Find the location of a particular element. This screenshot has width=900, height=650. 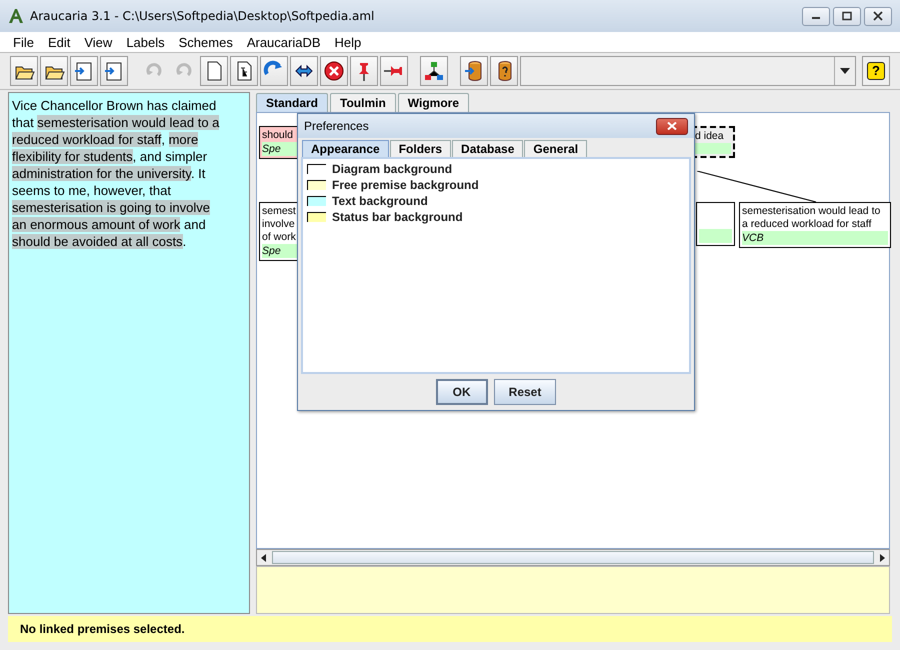

argument-text: Vice Chancellor Brown has claimed that semesterisation would lead to a reduced workload for staff, more flexibility for students, and simpler administration for the university. It seems to me, however, that semesterisation is going to involve an enormous amount of work and should be avoided at all costs. is located at coordinates (116, 173).